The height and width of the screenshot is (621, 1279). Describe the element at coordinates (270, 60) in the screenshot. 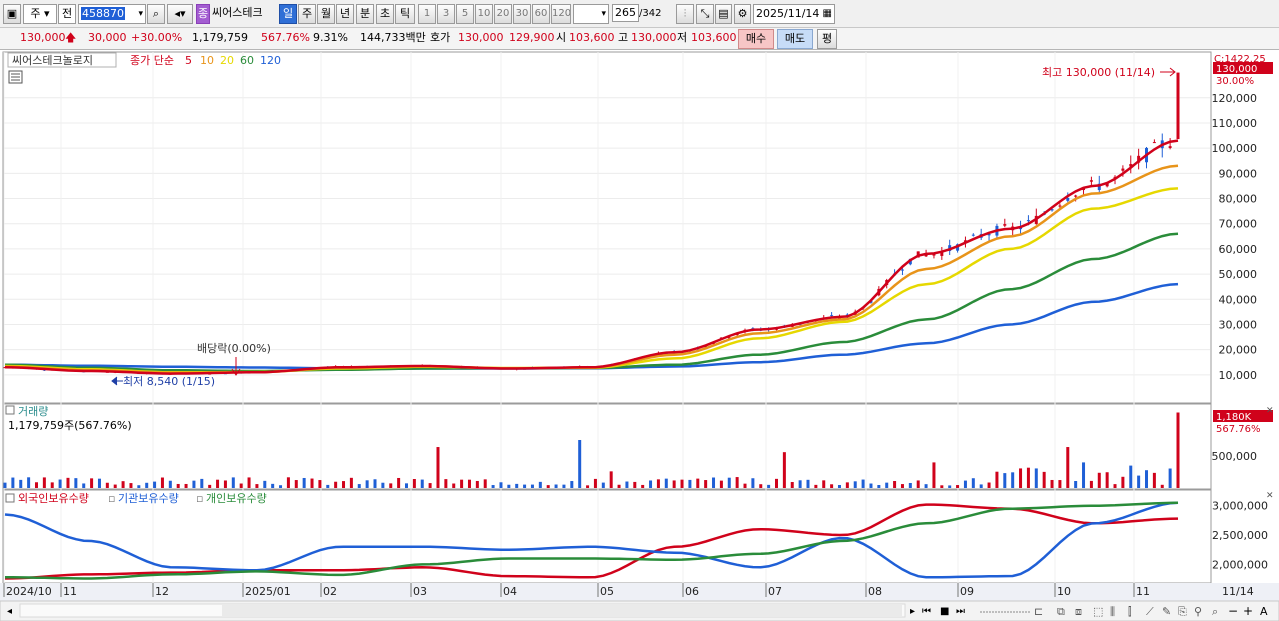

I see `legend-ma-120: 120` at that location.